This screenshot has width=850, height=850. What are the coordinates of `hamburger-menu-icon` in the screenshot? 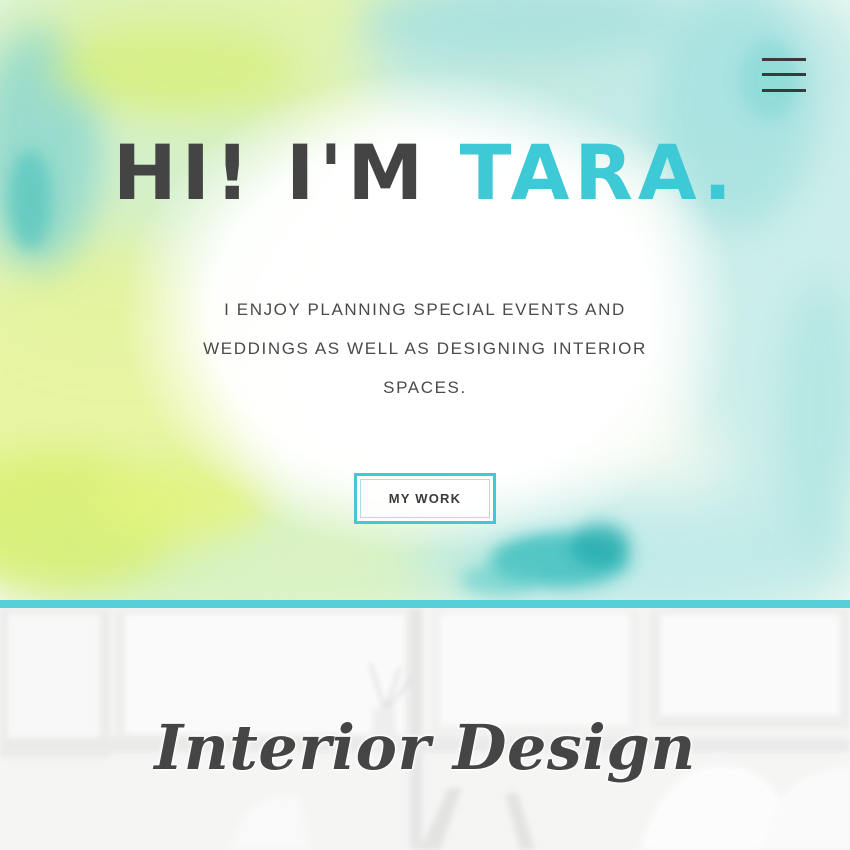 It's located at (784, 59).